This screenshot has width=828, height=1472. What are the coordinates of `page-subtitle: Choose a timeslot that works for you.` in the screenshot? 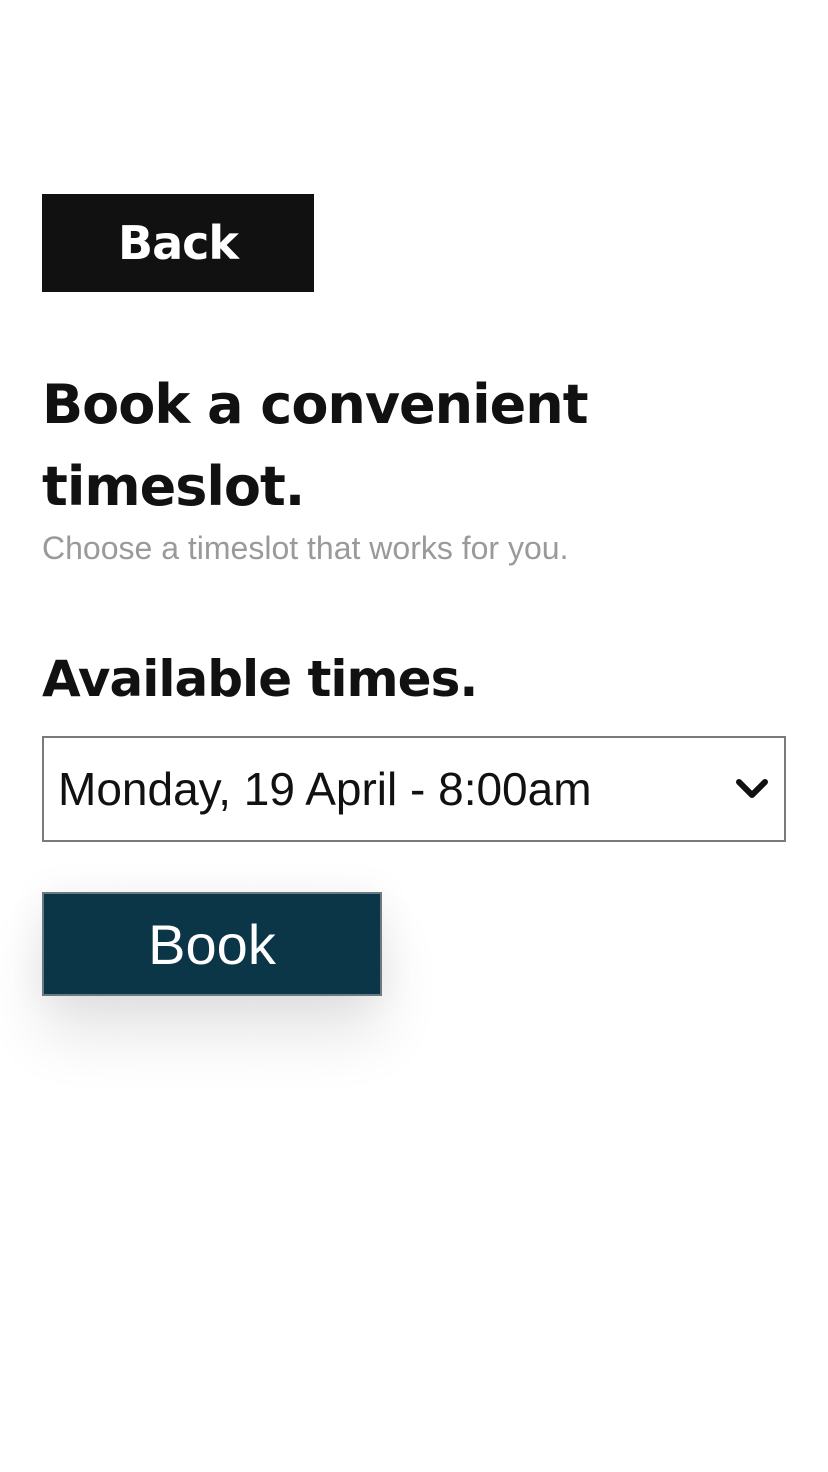 It's located at (305, 548).